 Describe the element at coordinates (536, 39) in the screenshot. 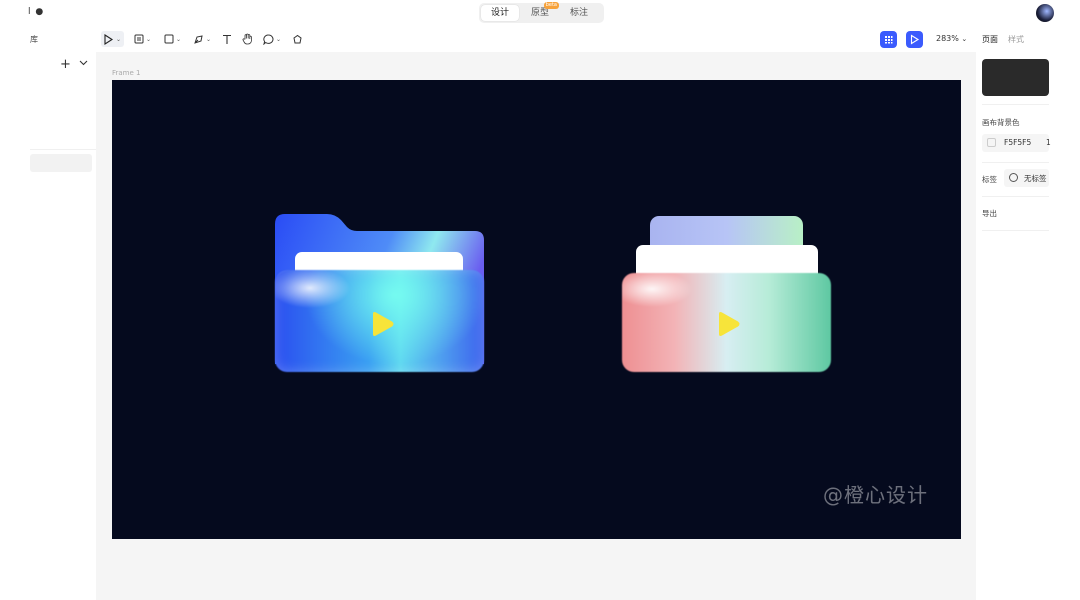

I see `toolbar: ⌄ ⌄ ⌄ ⌄ ⌄ 283% ⌄` at that location.